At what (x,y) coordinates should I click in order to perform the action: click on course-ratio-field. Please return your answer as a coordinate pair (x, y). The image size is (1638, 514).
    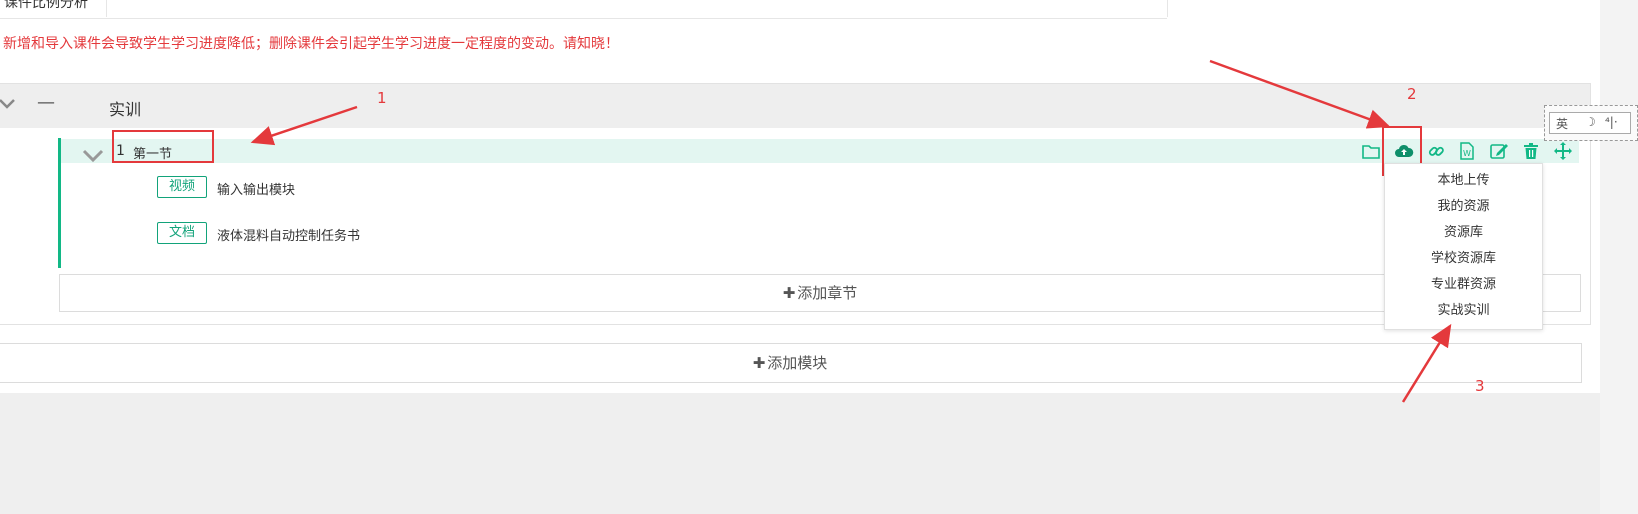
    Looking at the image, I should click on (637, 8).